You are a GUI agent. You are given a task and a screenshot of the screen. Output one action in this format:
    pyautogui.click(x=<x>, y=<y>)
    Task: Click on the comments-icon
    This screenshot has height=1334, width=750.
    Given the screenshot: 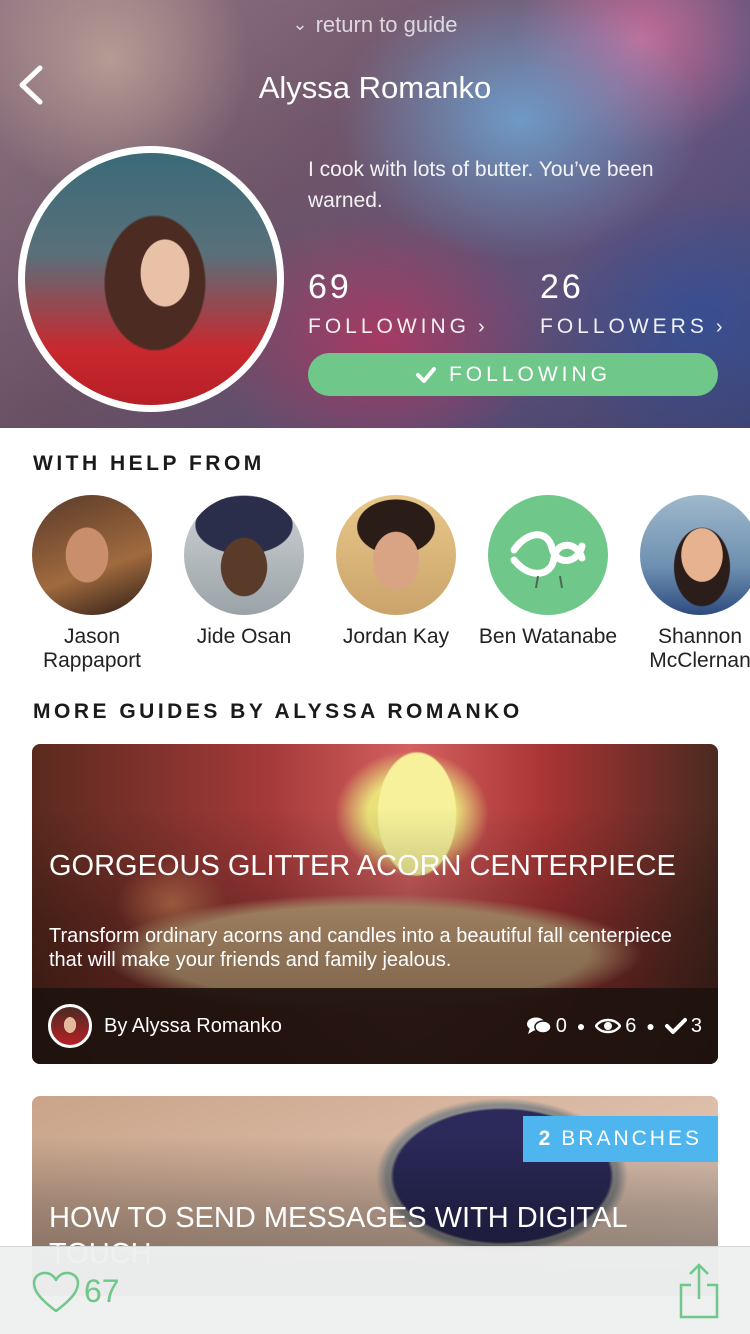 What is the action you would take?
    pyautogui.click(x=539, y=1025)
    